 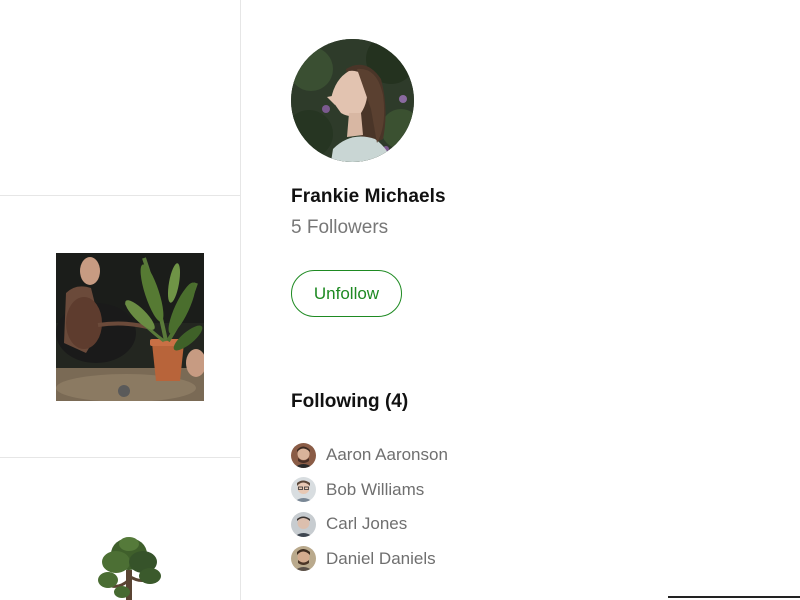 What do you see at coordinates (387, 455) in the screenshot?
I see `following-name: Aaron Aaronson` at bounding box center [387, 455].